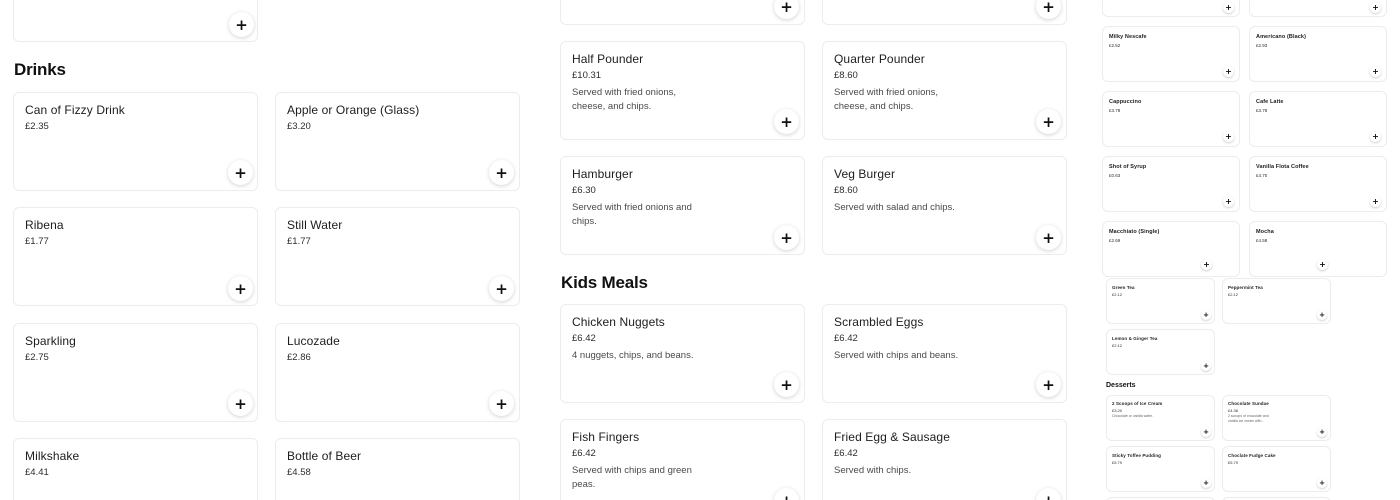  I want to click on item-name: 2 Scoops of Ice Cream, so click(1137, 403).